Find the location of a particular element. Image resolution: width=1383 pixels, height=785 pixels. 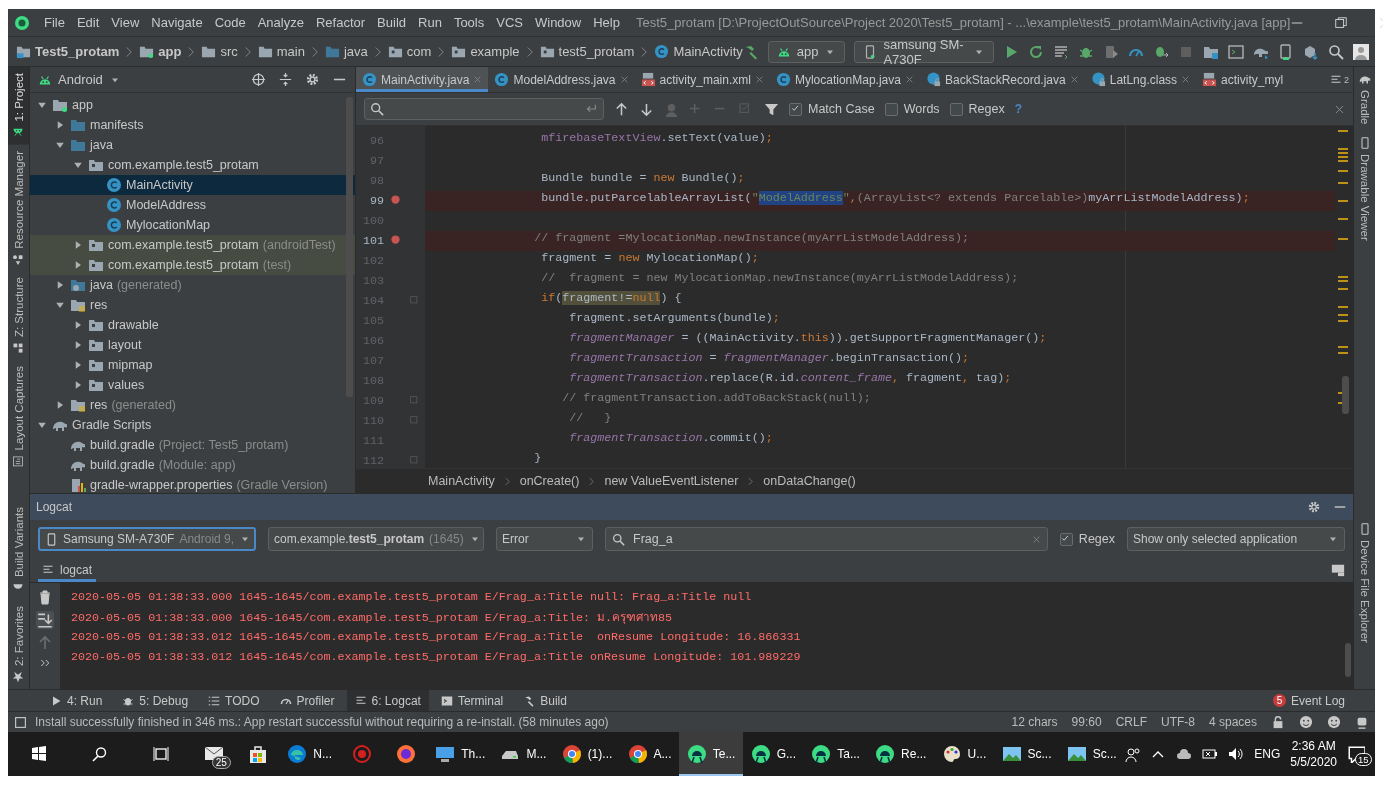

side-tab: Drawable Viewer is located at coordinates (1364, 188).